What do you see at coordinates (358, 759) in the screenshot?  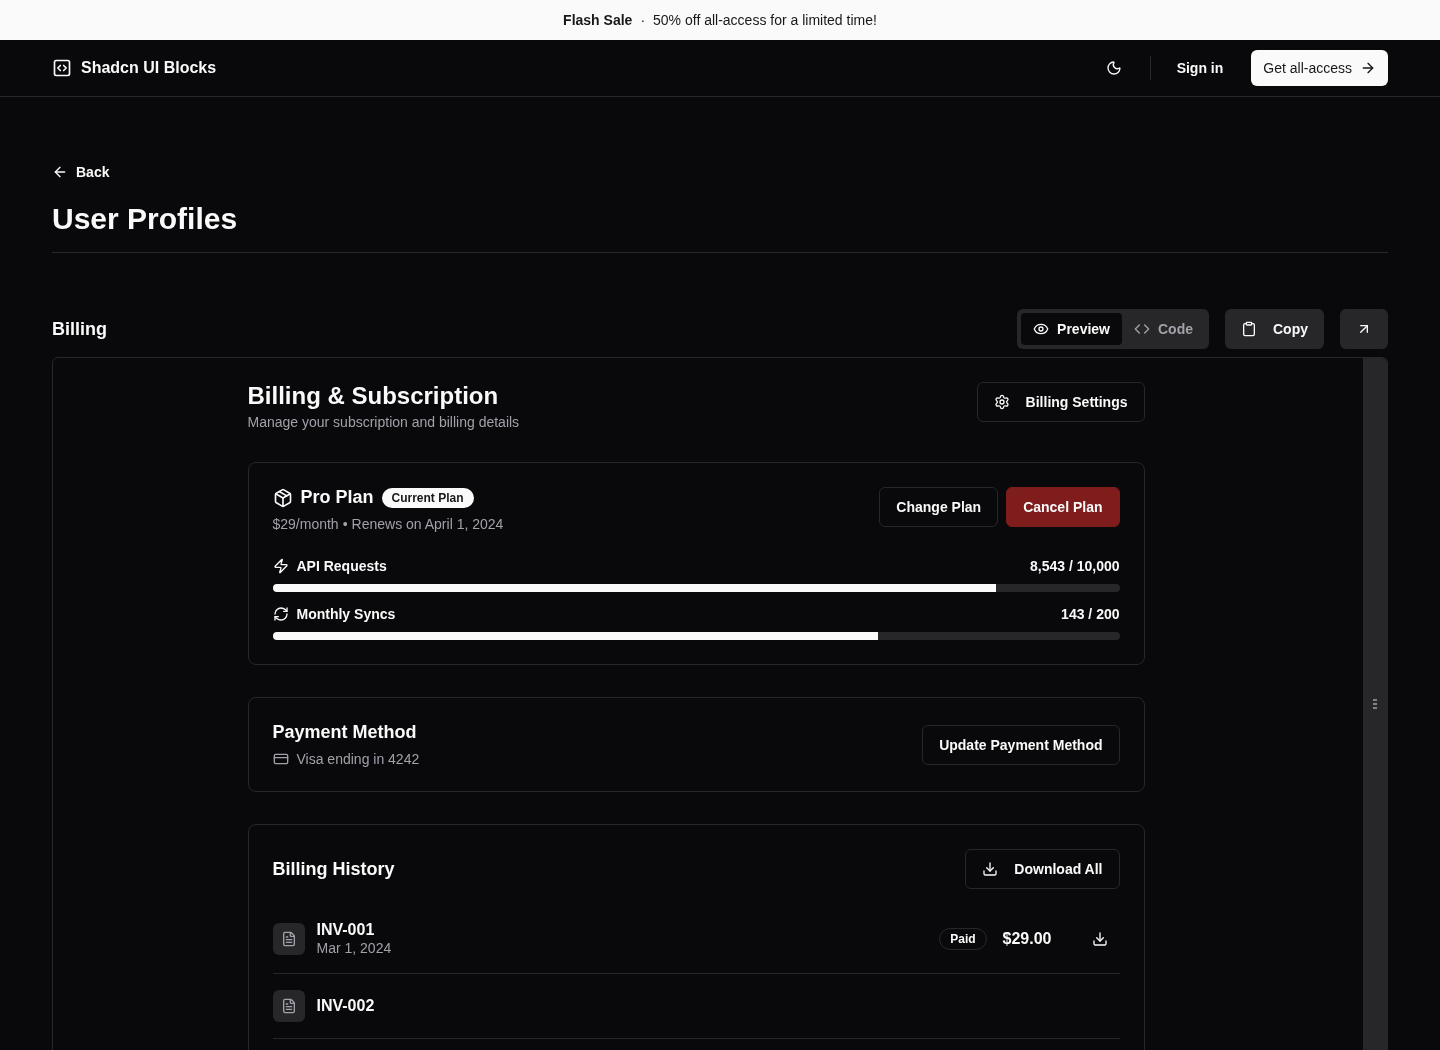 I see `card-info: Visa ending in 4242` at bounding box center [358, 759].